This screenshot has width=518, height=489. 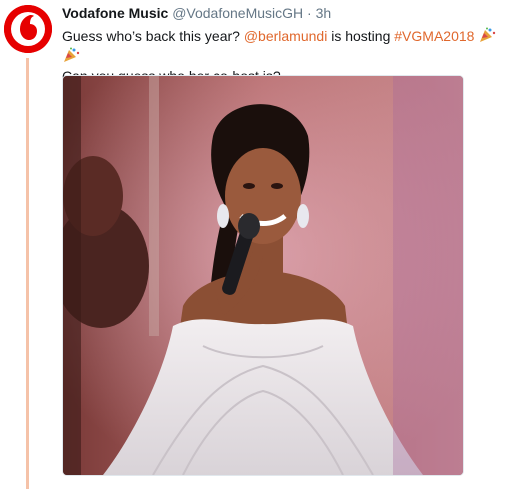 What do you see at coordinates (361, 36) in the screenshot?
I see `text-part2: is hosting` at bounding box center [361, 36].